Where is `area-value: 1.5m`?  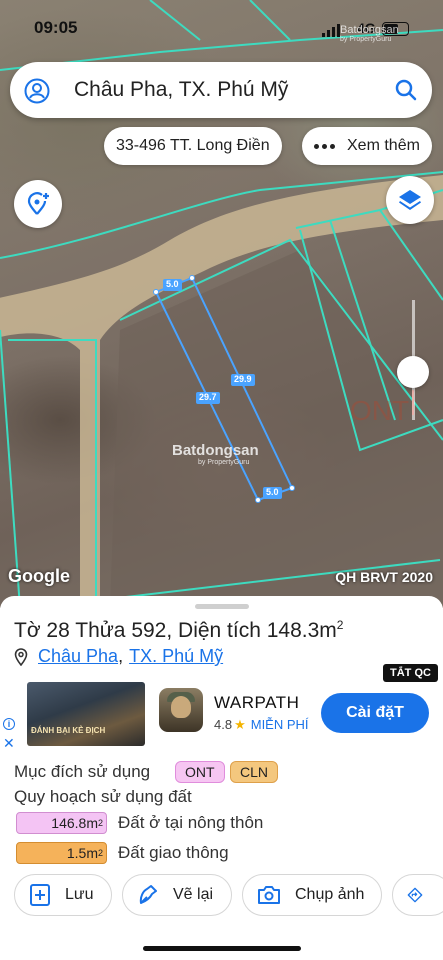 area-value: 1.5m is located at coordinates (82, 853).